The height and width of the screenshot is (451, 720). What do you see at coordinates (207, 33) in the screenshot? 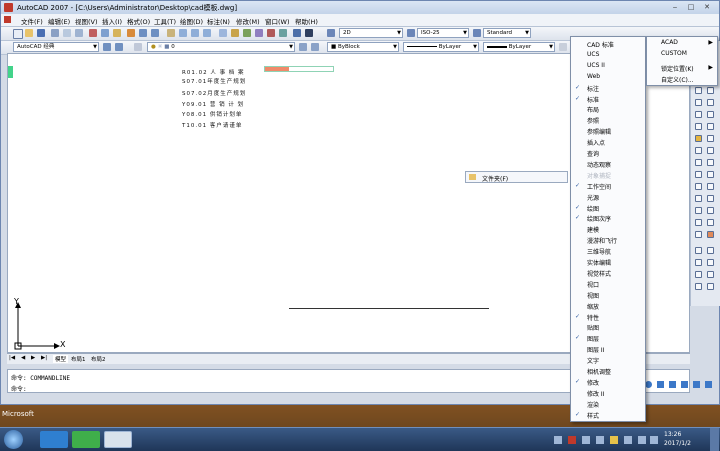
I see `zoom-previous-icon` at bounding box center [207, 33].